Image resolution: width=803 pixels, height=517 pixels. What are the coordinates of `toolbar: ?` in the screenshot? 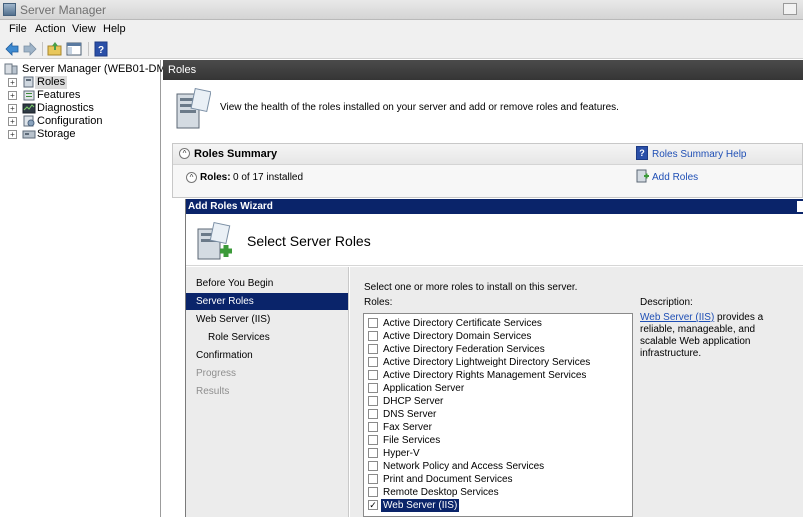 It's located at (401, 49).